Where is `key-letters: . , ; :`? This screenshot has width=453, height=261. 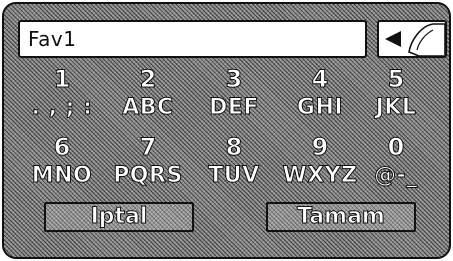
key-letters: . , ; : is located at coordinates (62, 107).